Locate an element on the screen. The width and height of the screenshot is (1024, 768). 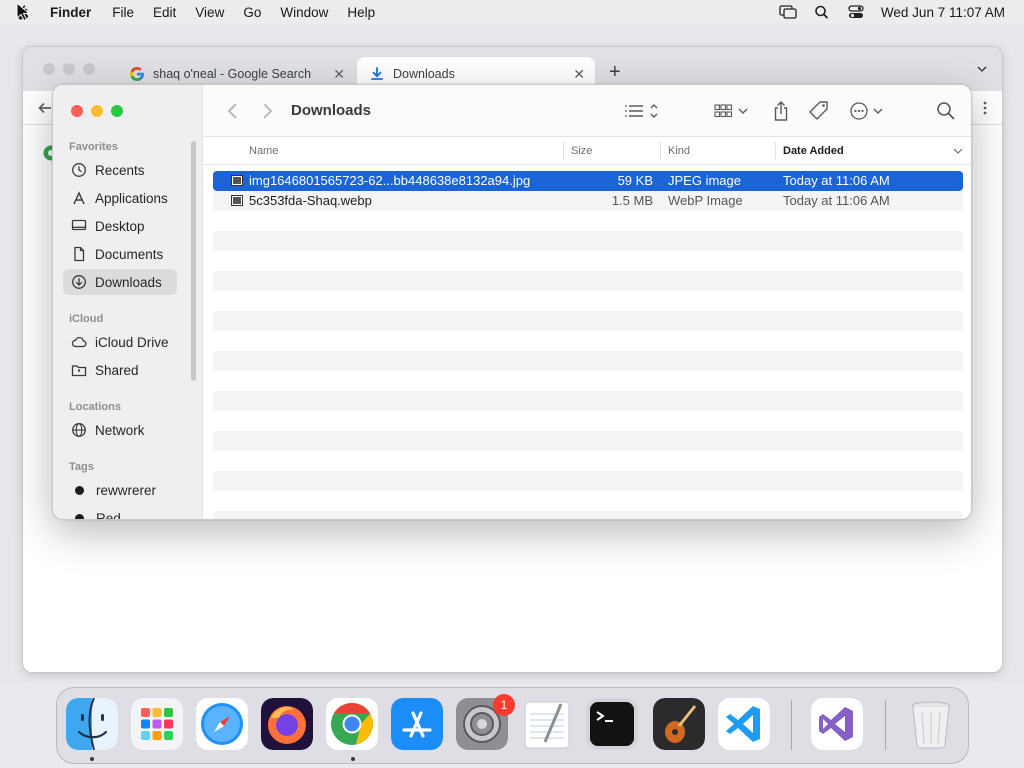
dock-app-store-icon is located at coordinates (417, 724).